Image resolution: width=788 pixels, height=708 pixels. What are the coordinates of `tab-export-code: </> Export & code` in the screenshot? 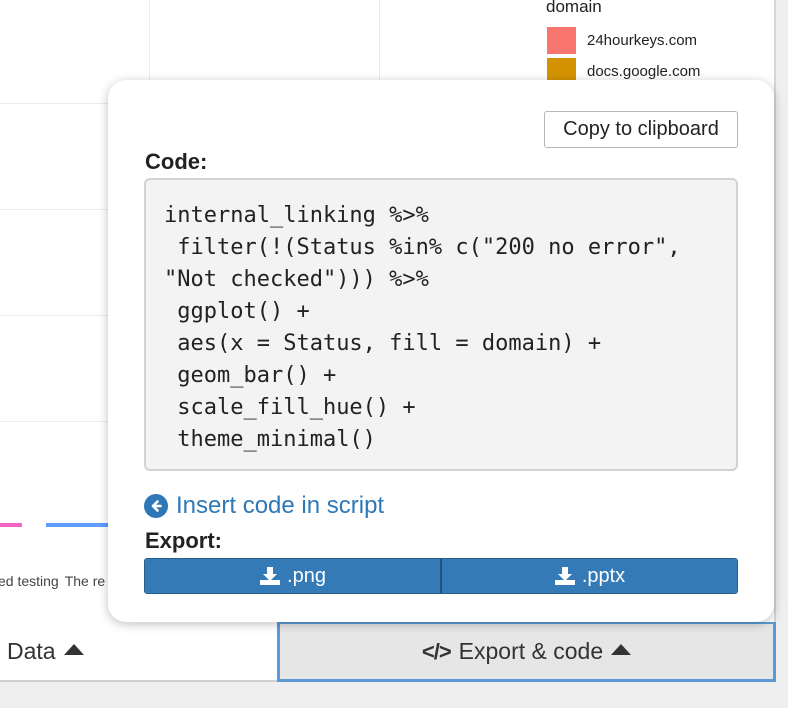 It's located at (526, 652).